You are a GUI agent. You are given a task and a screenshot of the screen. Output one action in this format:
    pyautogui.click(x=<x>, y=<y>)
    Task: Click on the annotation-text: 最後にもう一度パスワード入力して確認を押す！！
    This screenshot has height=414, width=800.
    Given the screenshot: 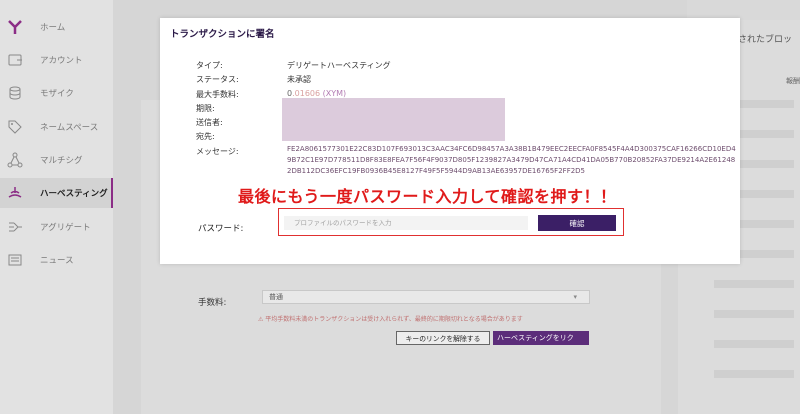 What is the action you would take?
    pyautogui.click(x=427, y=196)
    